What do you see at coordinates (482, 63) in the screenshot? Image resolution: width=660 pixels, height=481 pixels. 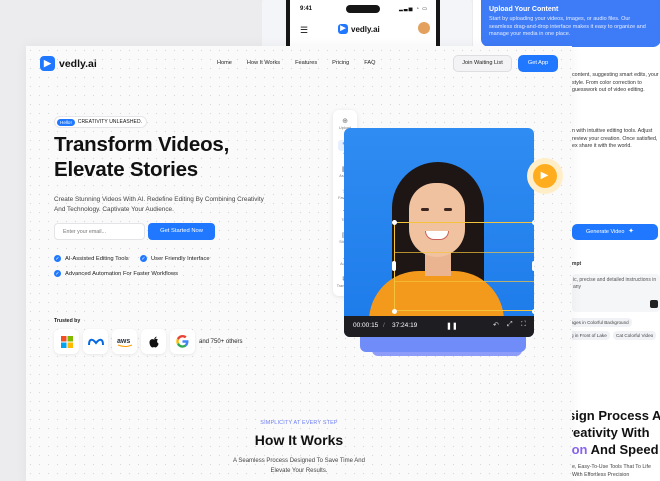 I see `join-waiting-list-button: Join Waiting List` at bounding box center [482, 63].